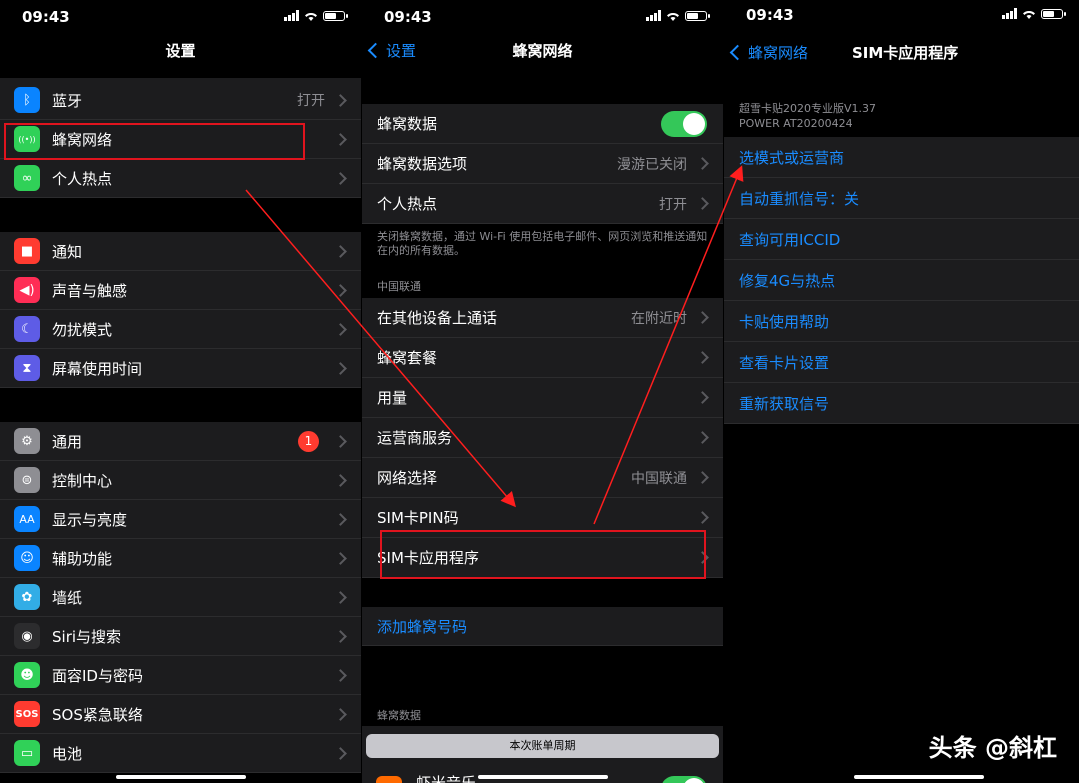  What do you see at coordinates (180, 753) in the screenshot?
I see `settings-row: ▭ 电池` at bounding box center [180, 753].